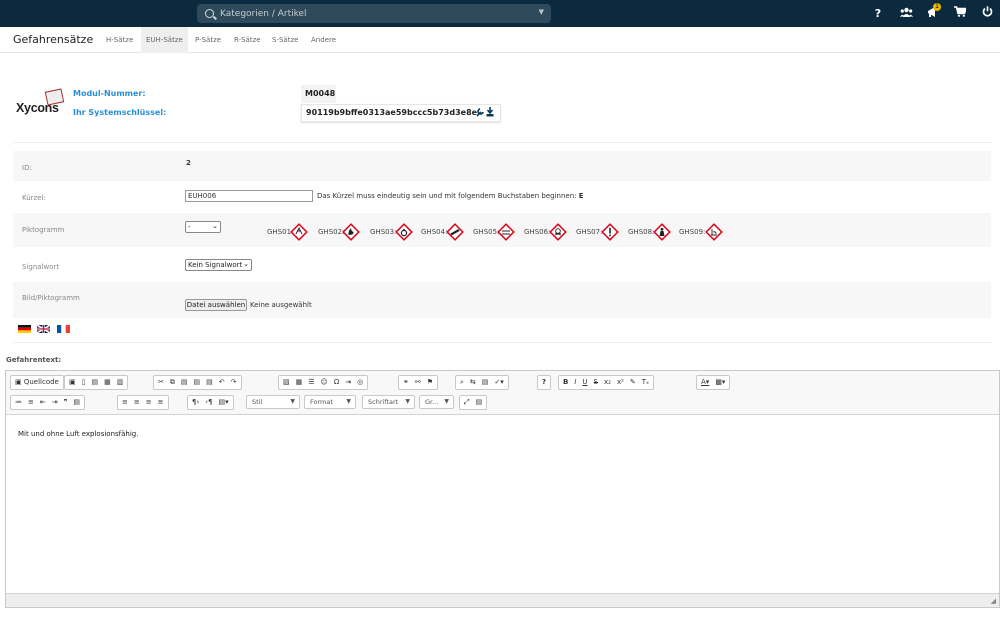  I want to click on file-choose-button: Datei auswählen, so click(216, 305).